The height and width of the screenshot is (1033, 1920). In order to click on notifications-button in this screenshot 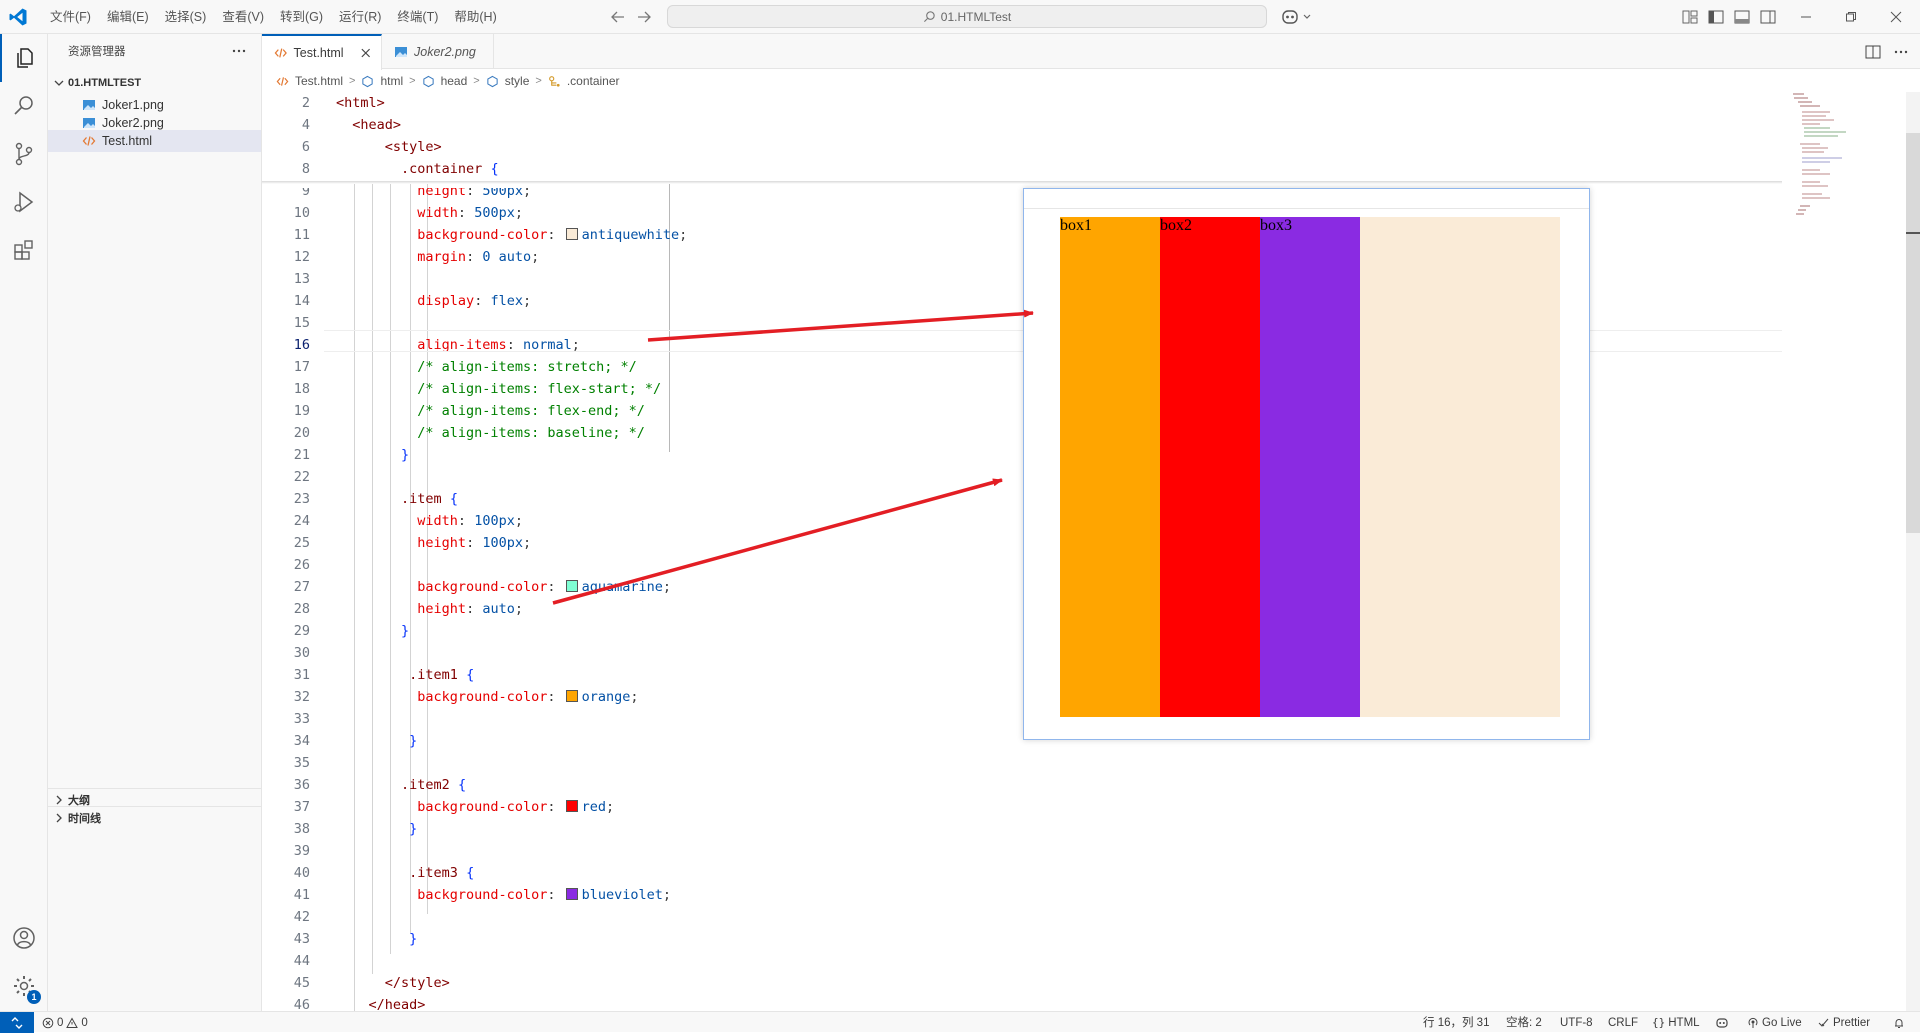, I will do `click(1899, 1022)`.